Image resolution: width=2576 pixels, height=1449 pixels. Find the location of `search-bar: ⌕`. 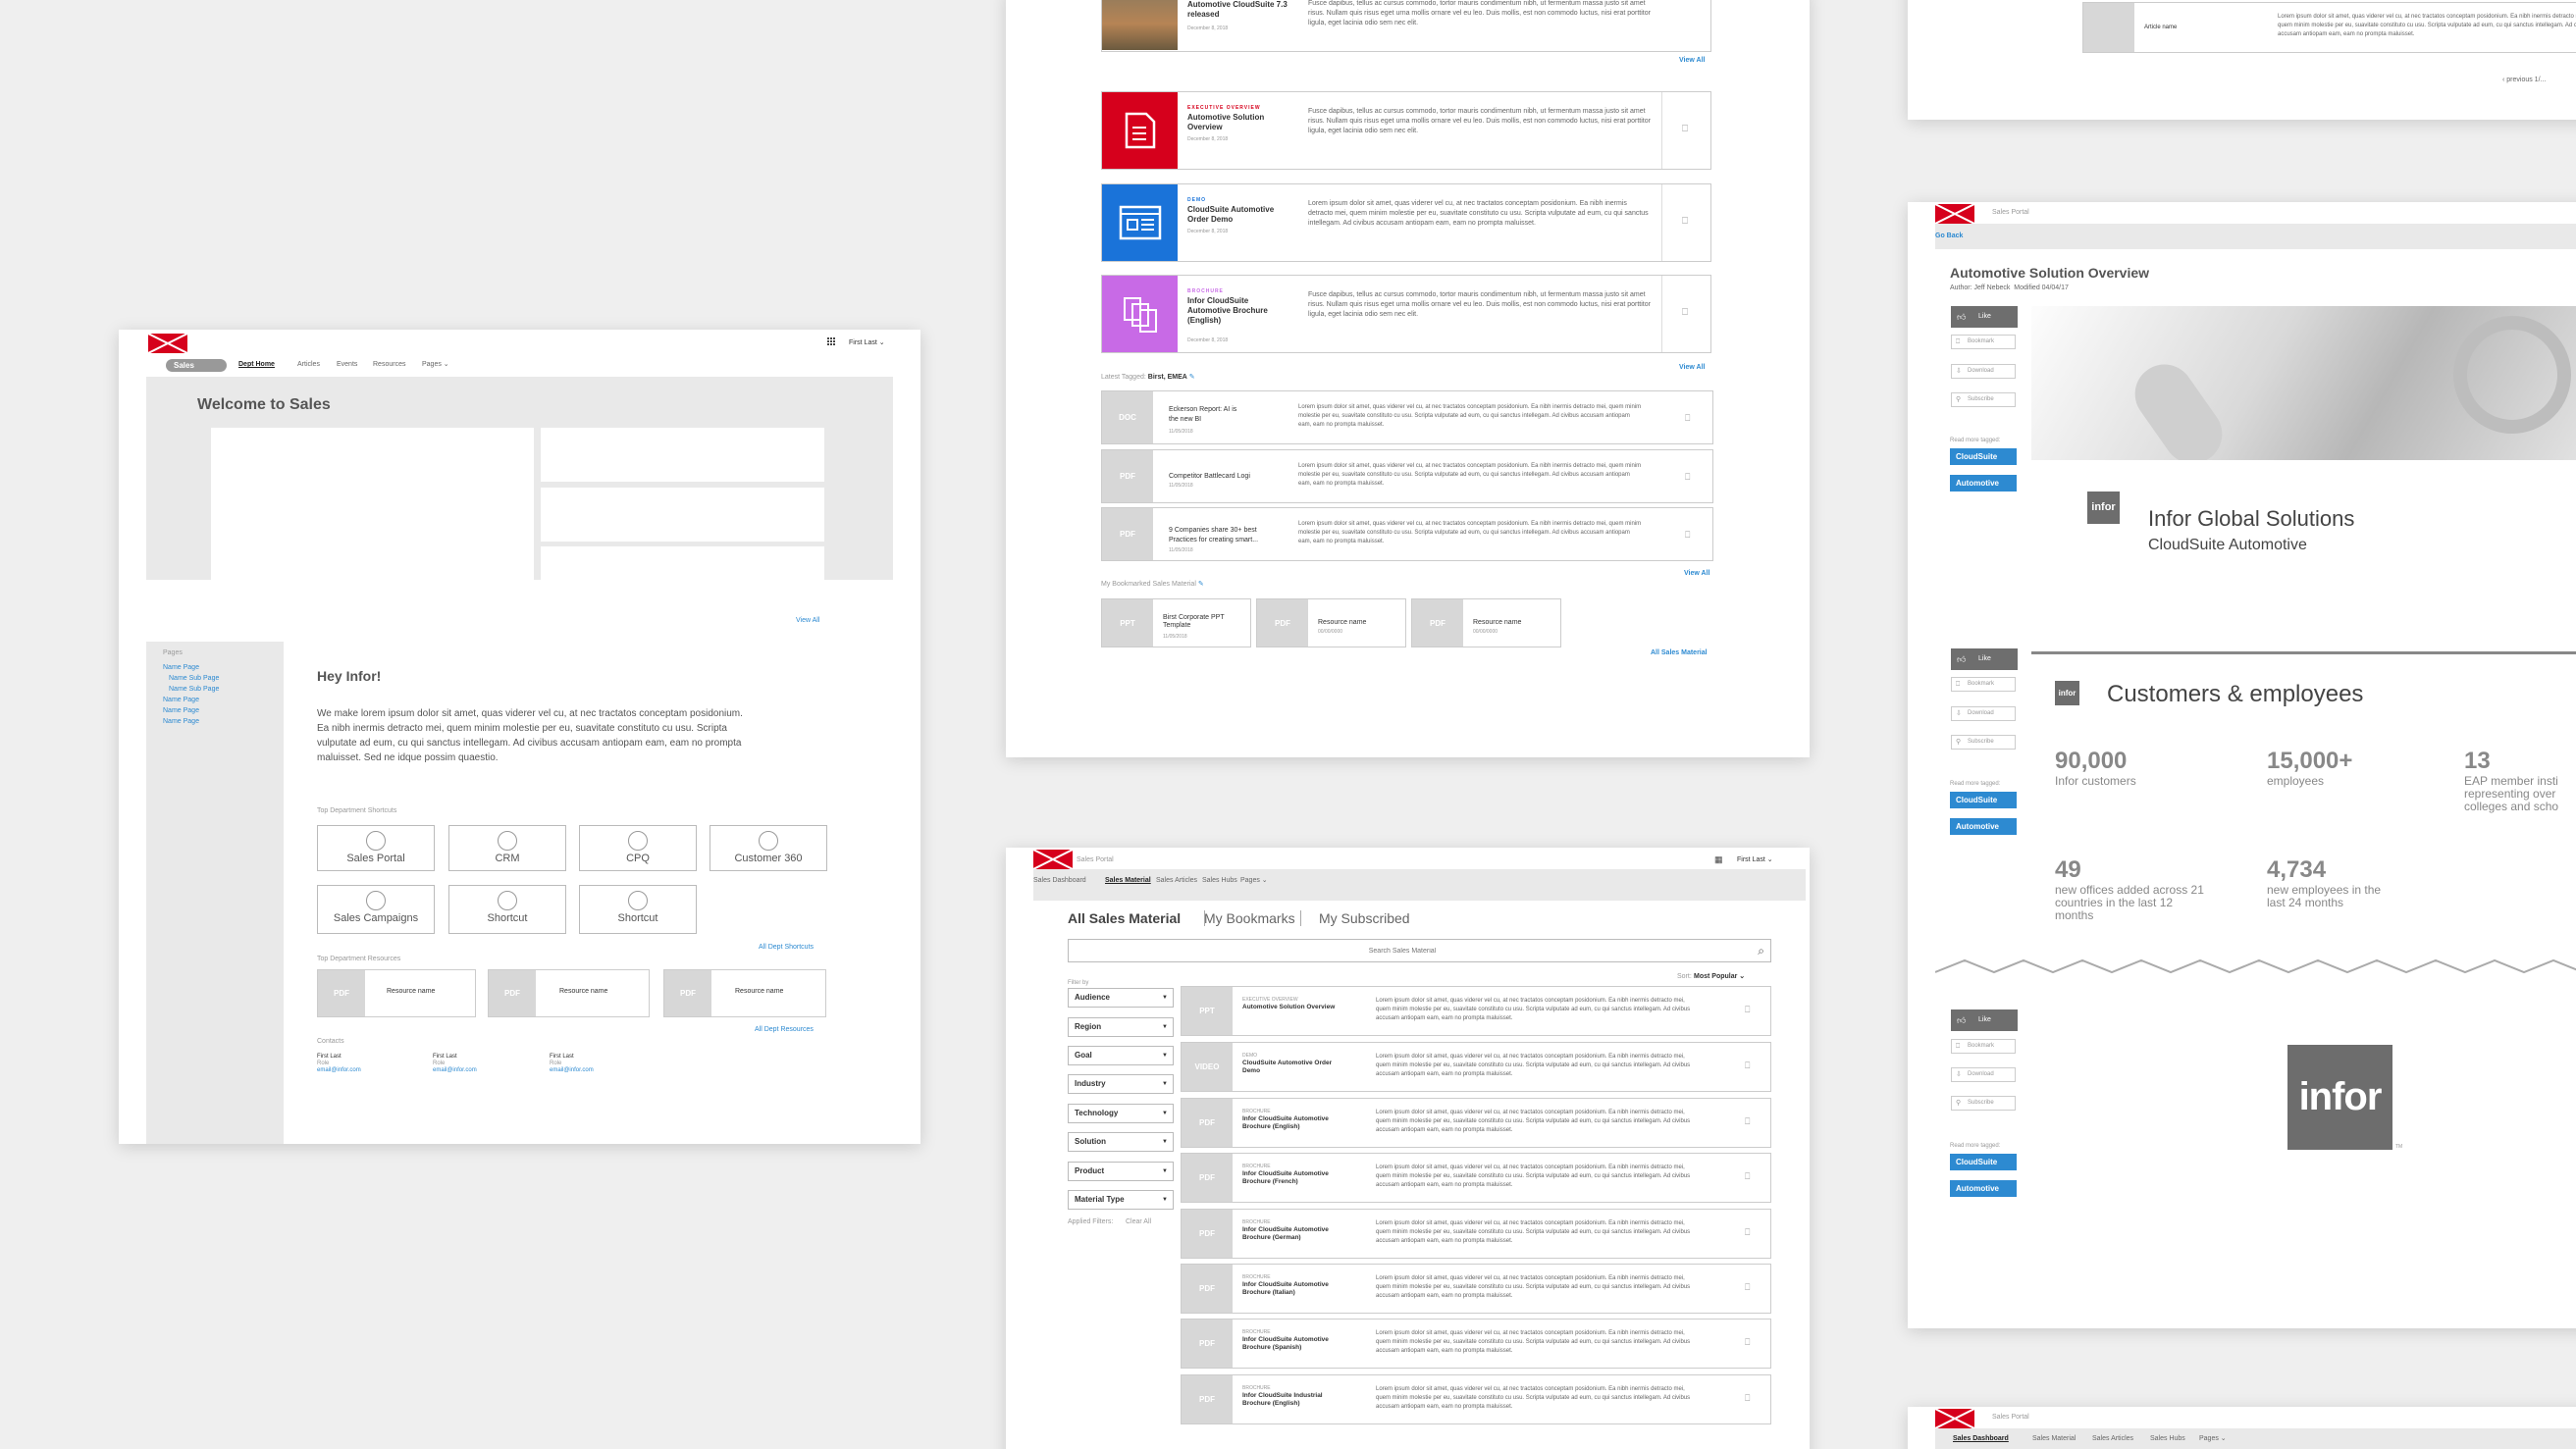

search-bar: ⌕ is located at coordinates (1419, 951).